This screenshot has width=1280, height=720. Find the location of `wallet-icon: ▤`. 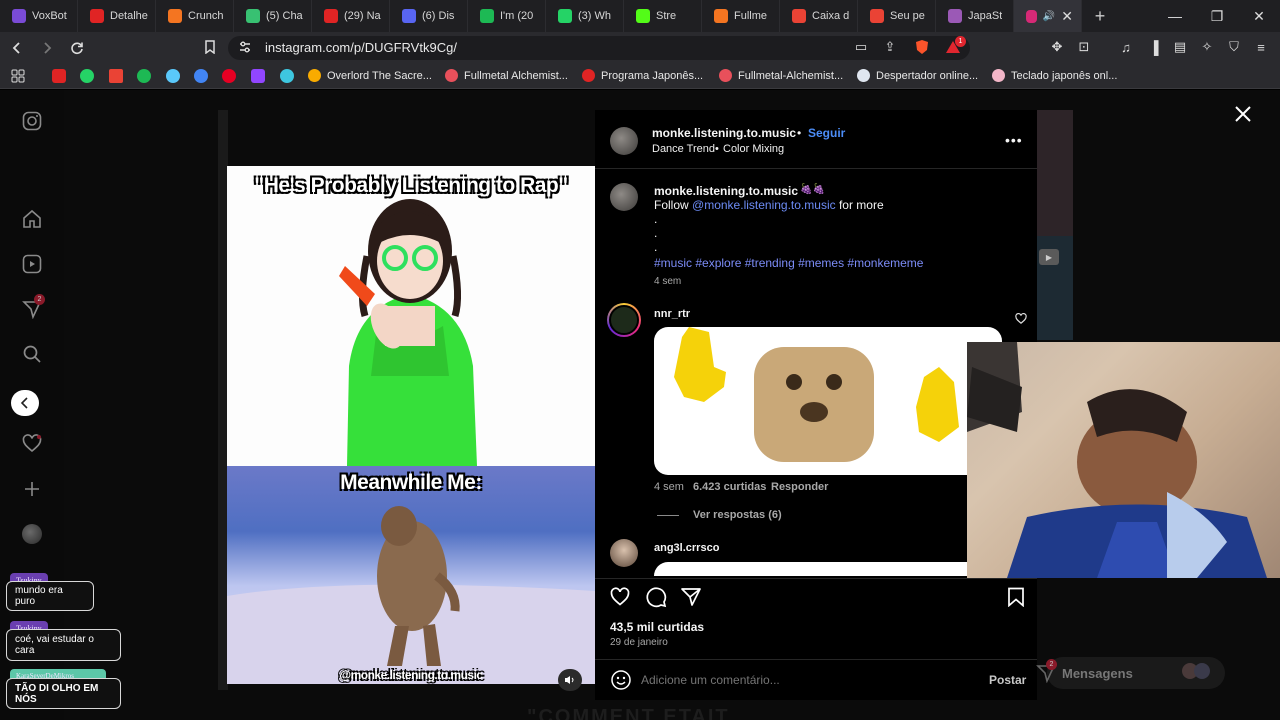

wallet-icon: ▤ is located at coordinates (1180, 47).